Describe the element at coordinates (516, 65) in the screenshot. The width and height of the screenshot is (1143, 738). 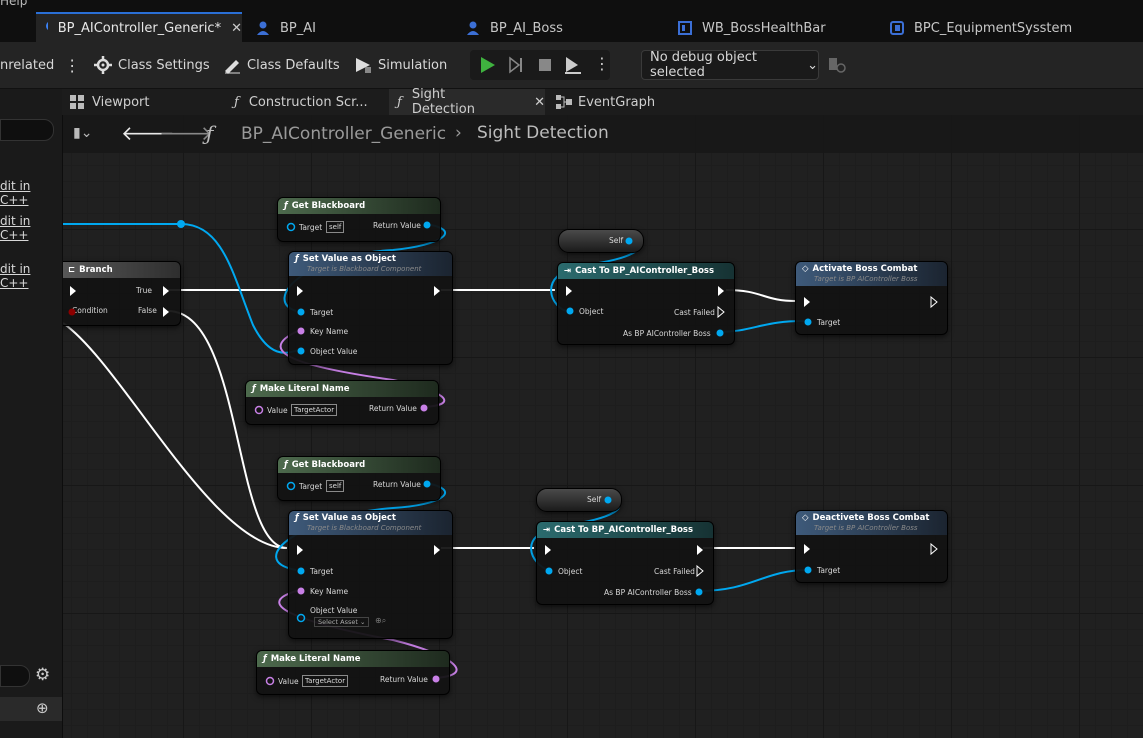
I see `step-icon` at that location.